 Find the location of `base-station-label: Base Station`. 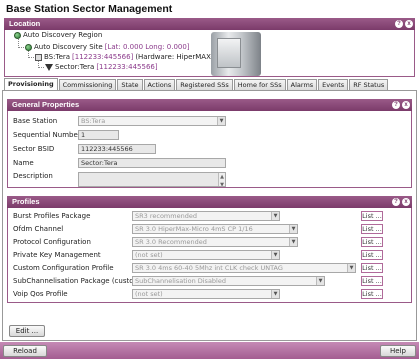

base-station-label: Base Station is located at coordinates (35, 121).